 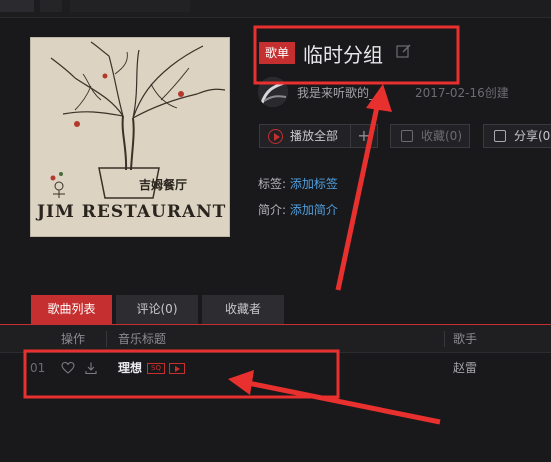 What do you see at coordinates (163, 185) in the screenshot?
I see `cover-sign-text: 吉姆餐厅` at bounding box center [163, 185].